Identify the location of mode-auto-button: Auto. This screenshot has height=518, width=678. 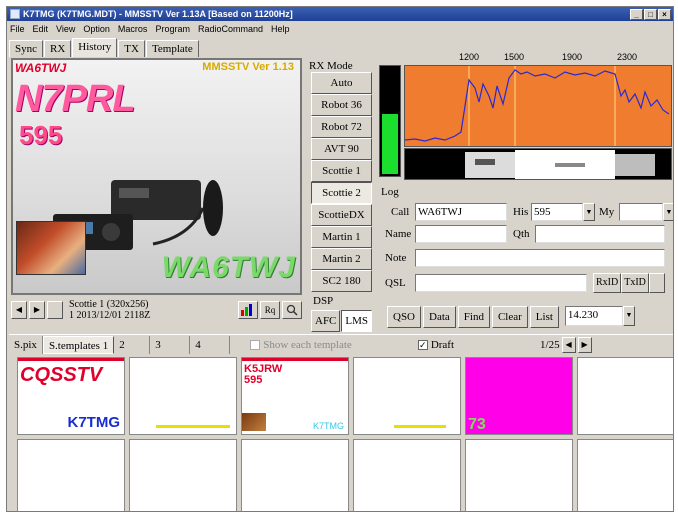
(341, 83).